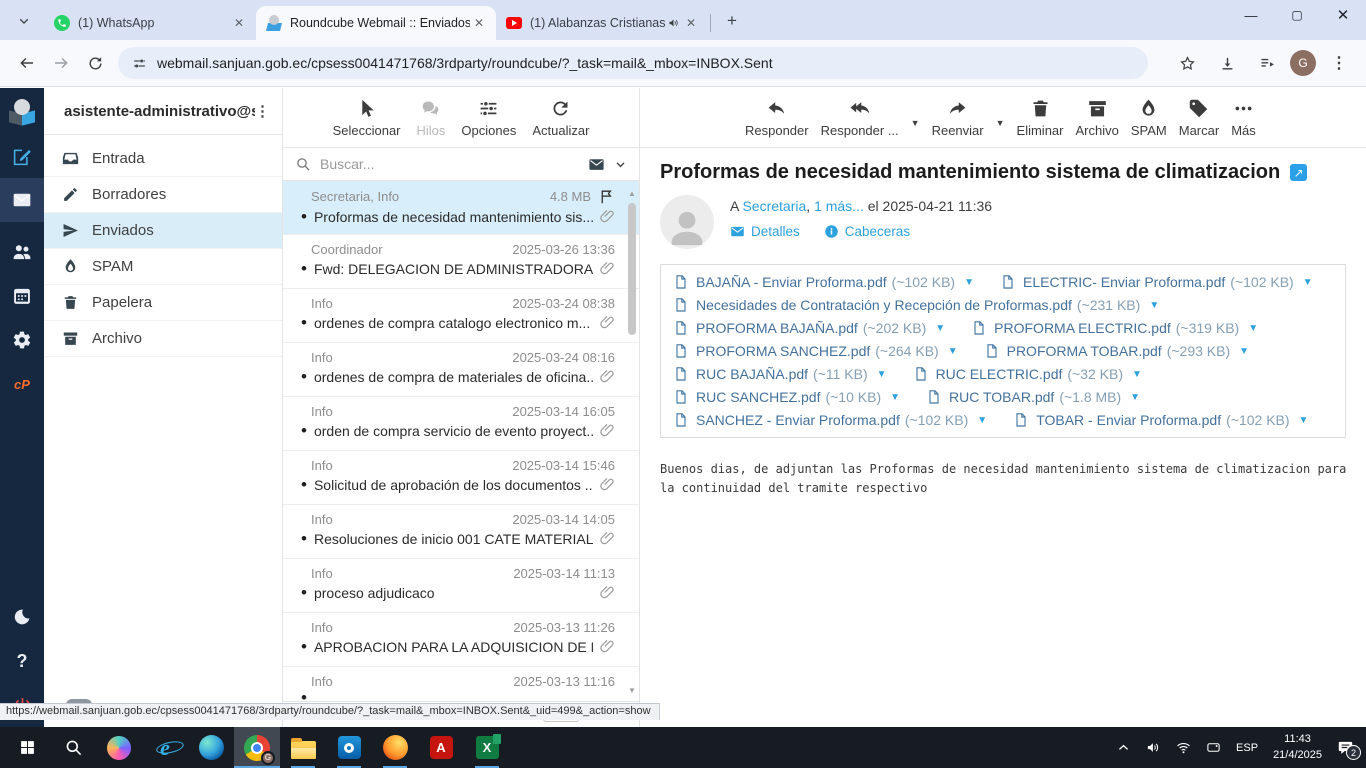 Image resolution: width=1366 pixels, height=768 pixels. What do you see at coordinates (211, 747) in the screenshot?
I see `edge-button` at bounding box center [211, 747].